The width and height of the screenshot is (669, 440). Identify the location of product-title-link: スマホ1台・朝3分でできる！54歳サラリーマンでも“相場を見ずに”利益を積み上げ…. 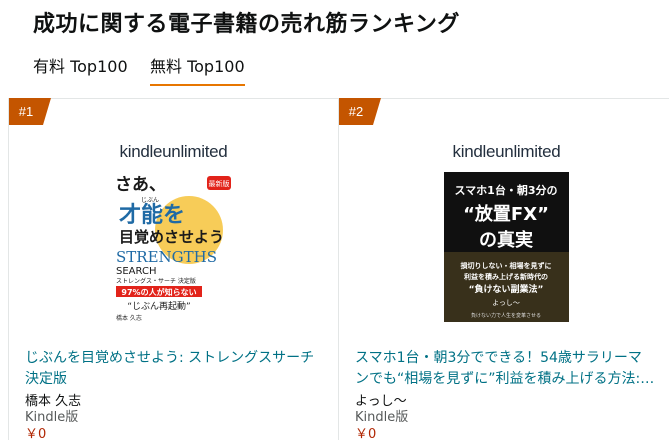
(505, 369).